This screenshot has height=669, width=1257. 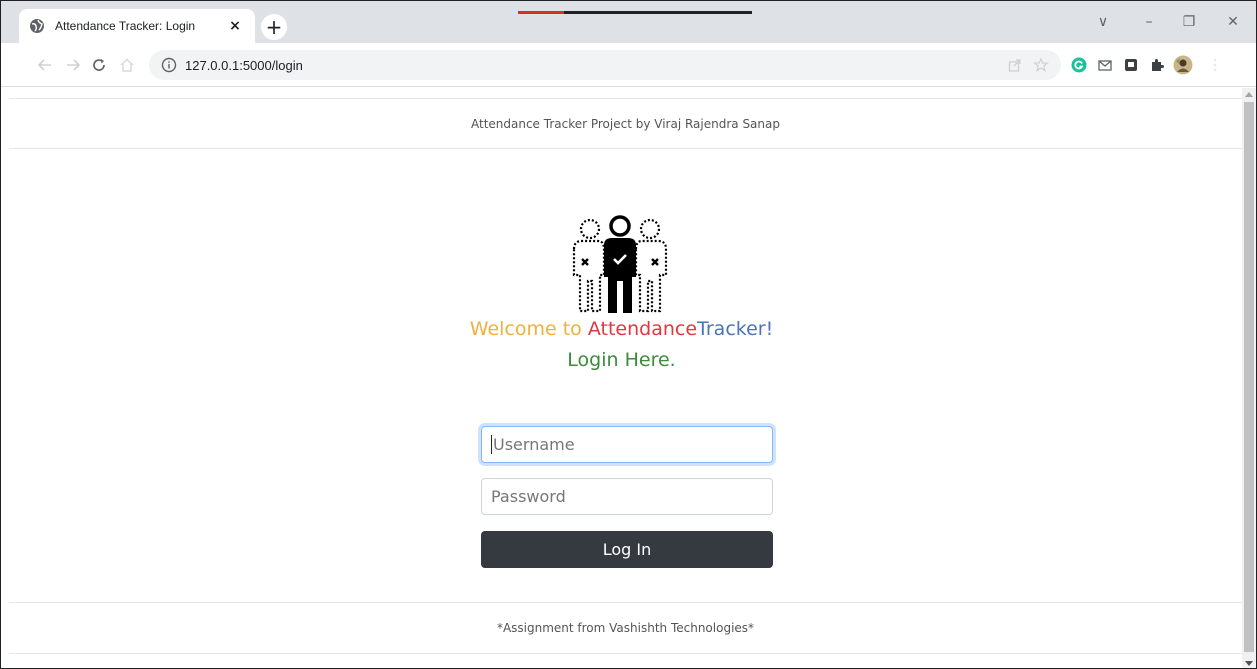 What do you see at coordinates (1157, 65) in the screenshot?
I see `puzzle-icon` at bounding box center [1157, 65].